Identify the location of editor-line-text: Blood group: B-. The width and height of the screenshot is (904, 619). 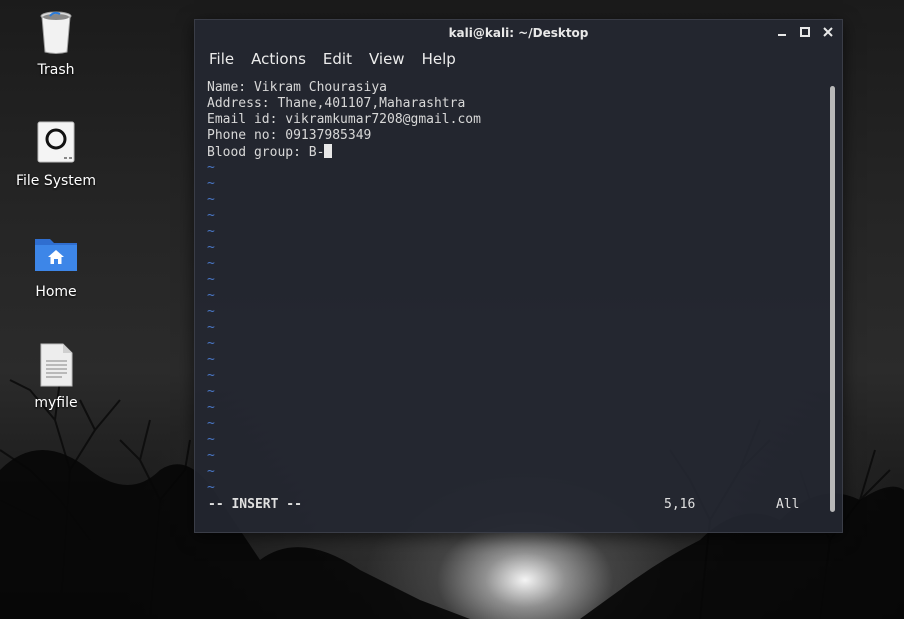
(266, 152).